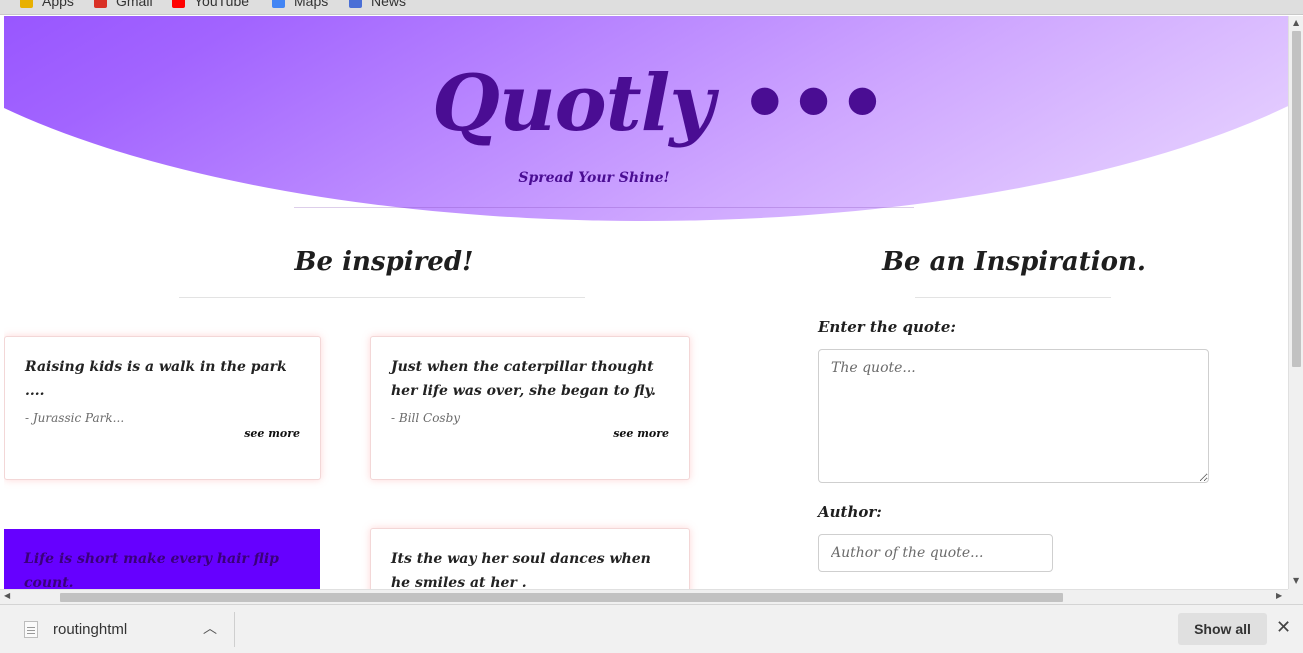  I want to click on site-tagline: Spread Your Shine!, so click(594, 178).